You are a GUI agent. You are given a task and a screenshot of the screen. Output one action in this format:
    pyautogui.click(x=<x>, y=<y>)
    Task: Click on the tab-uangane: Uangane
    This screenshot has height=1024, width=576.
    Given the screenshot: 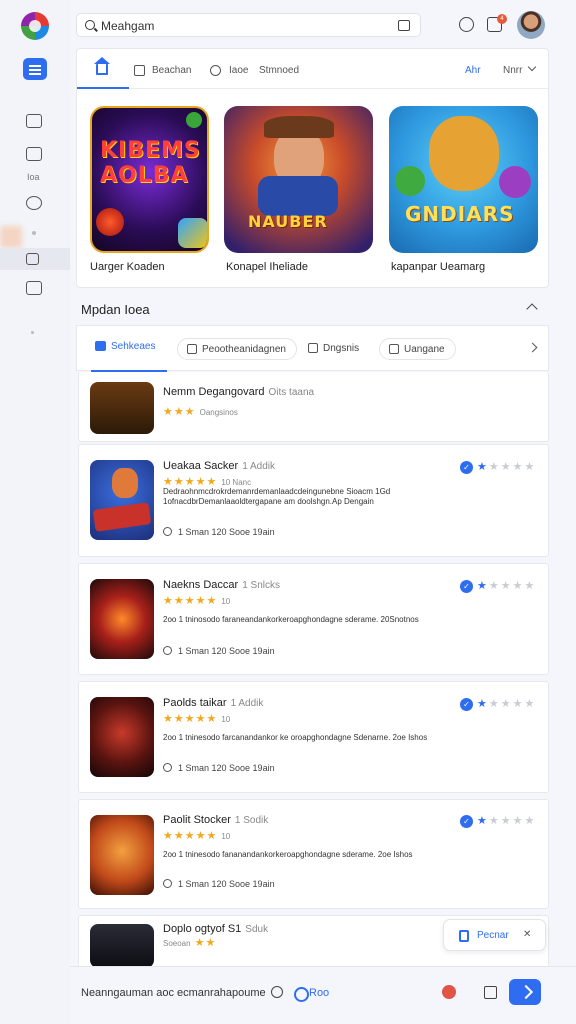 What is the action you would take?
    pyautogui.click(x=417, y=349)
    